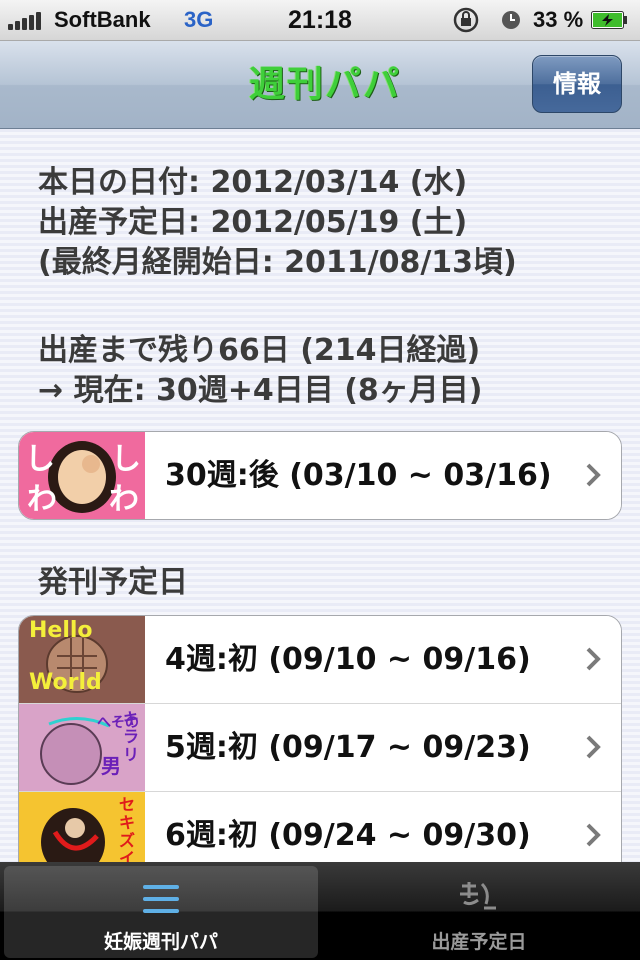 This screenshot has height=960, width=640. What do you see at coordinates (478, 896) in the screenshot?
I see `calendar-icon` at bounding box center [478, 896].